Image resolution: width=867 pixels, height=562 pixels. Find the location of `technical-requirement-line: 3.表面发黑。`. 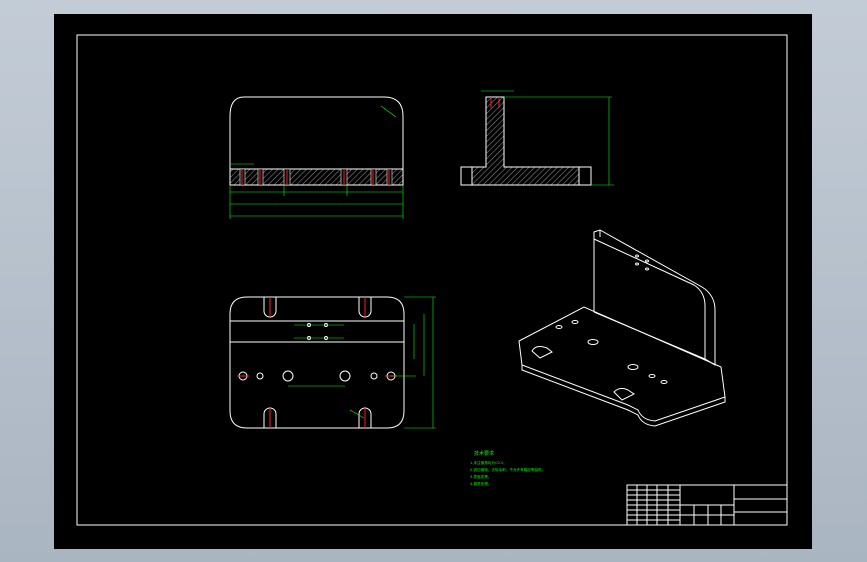

technical-requirement-line: 3.表面发黑。 is located at coordinates (480, 476).